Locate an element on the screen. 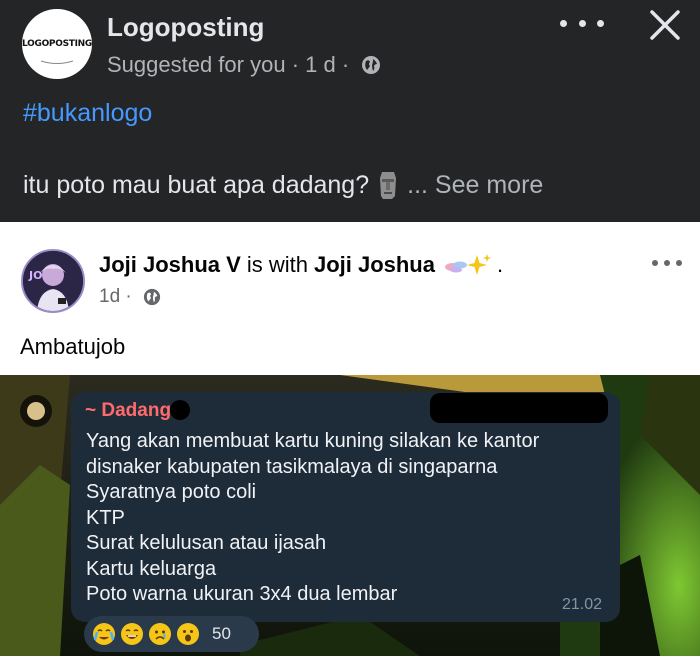  author-avatar: JO is located at coordinates (53, 281).